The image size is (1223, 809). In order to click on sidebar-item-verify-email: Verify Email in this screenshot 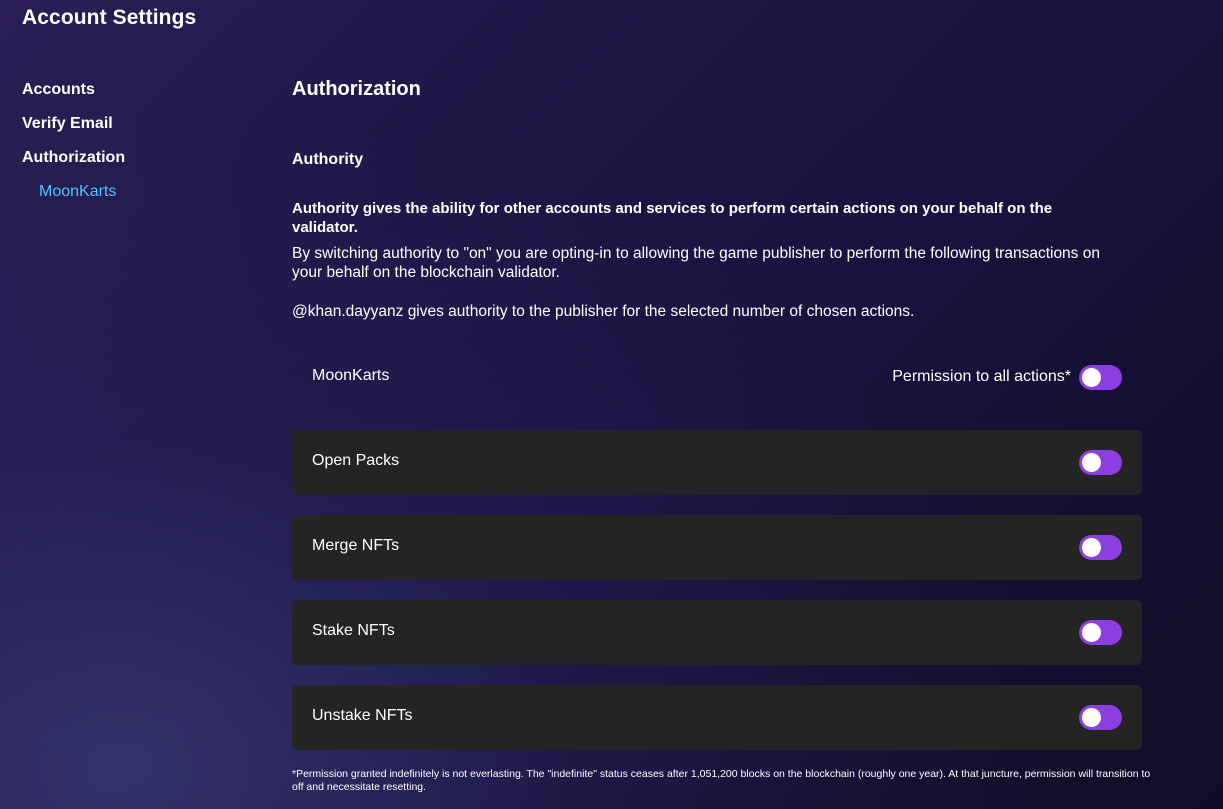, I will do `click(132, 131)`.